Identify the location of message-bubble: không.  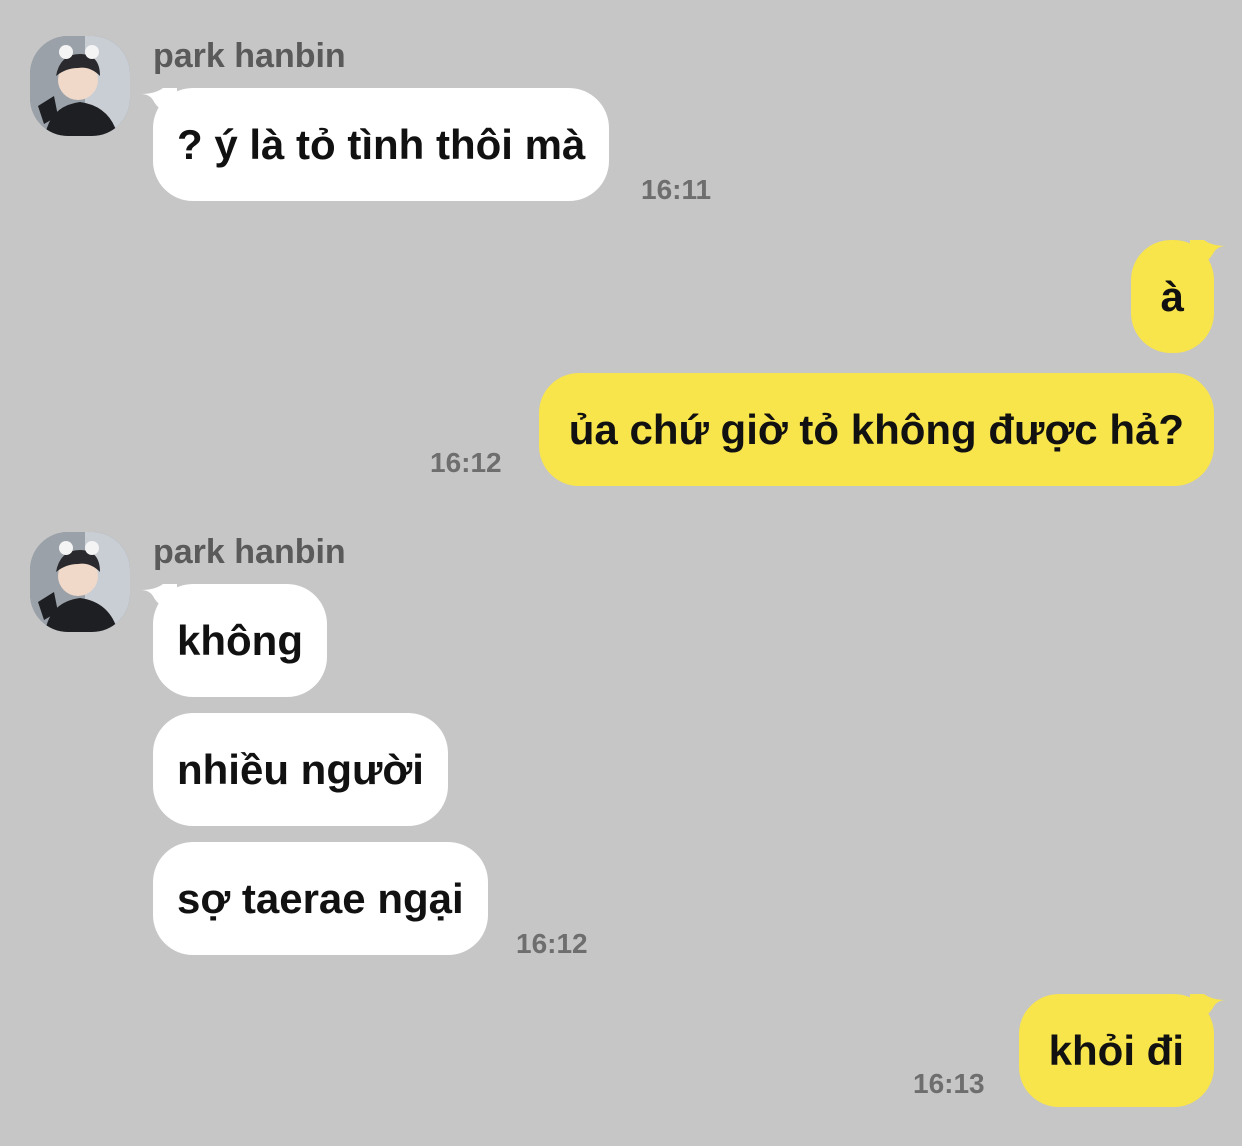
(234, 640).